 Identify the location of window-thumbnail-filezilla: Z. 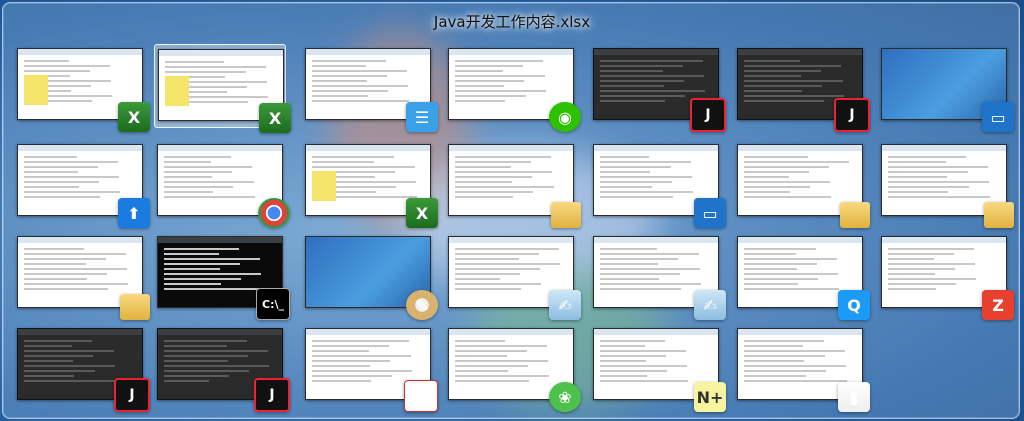
(946, 276).